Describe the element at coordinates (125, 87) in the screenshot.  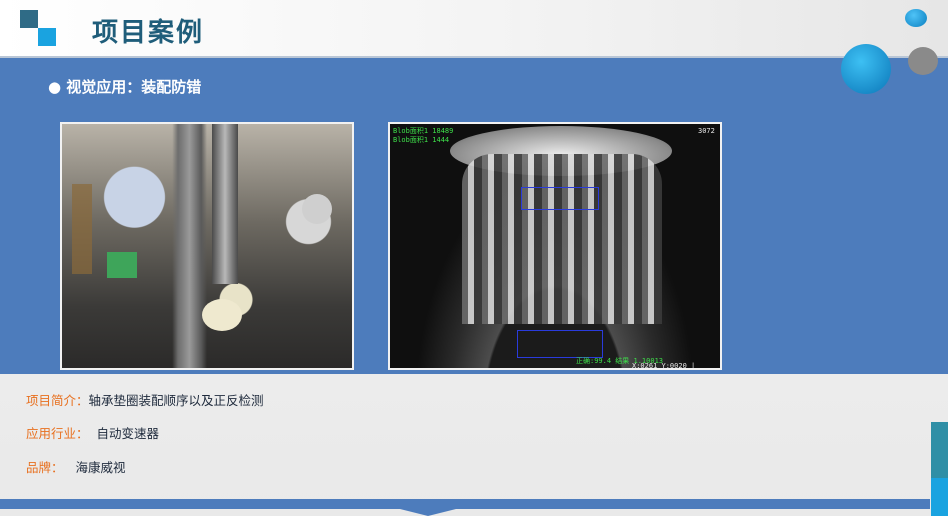
I see `section-heading: ● 视觉应用：装配防错` at that location.